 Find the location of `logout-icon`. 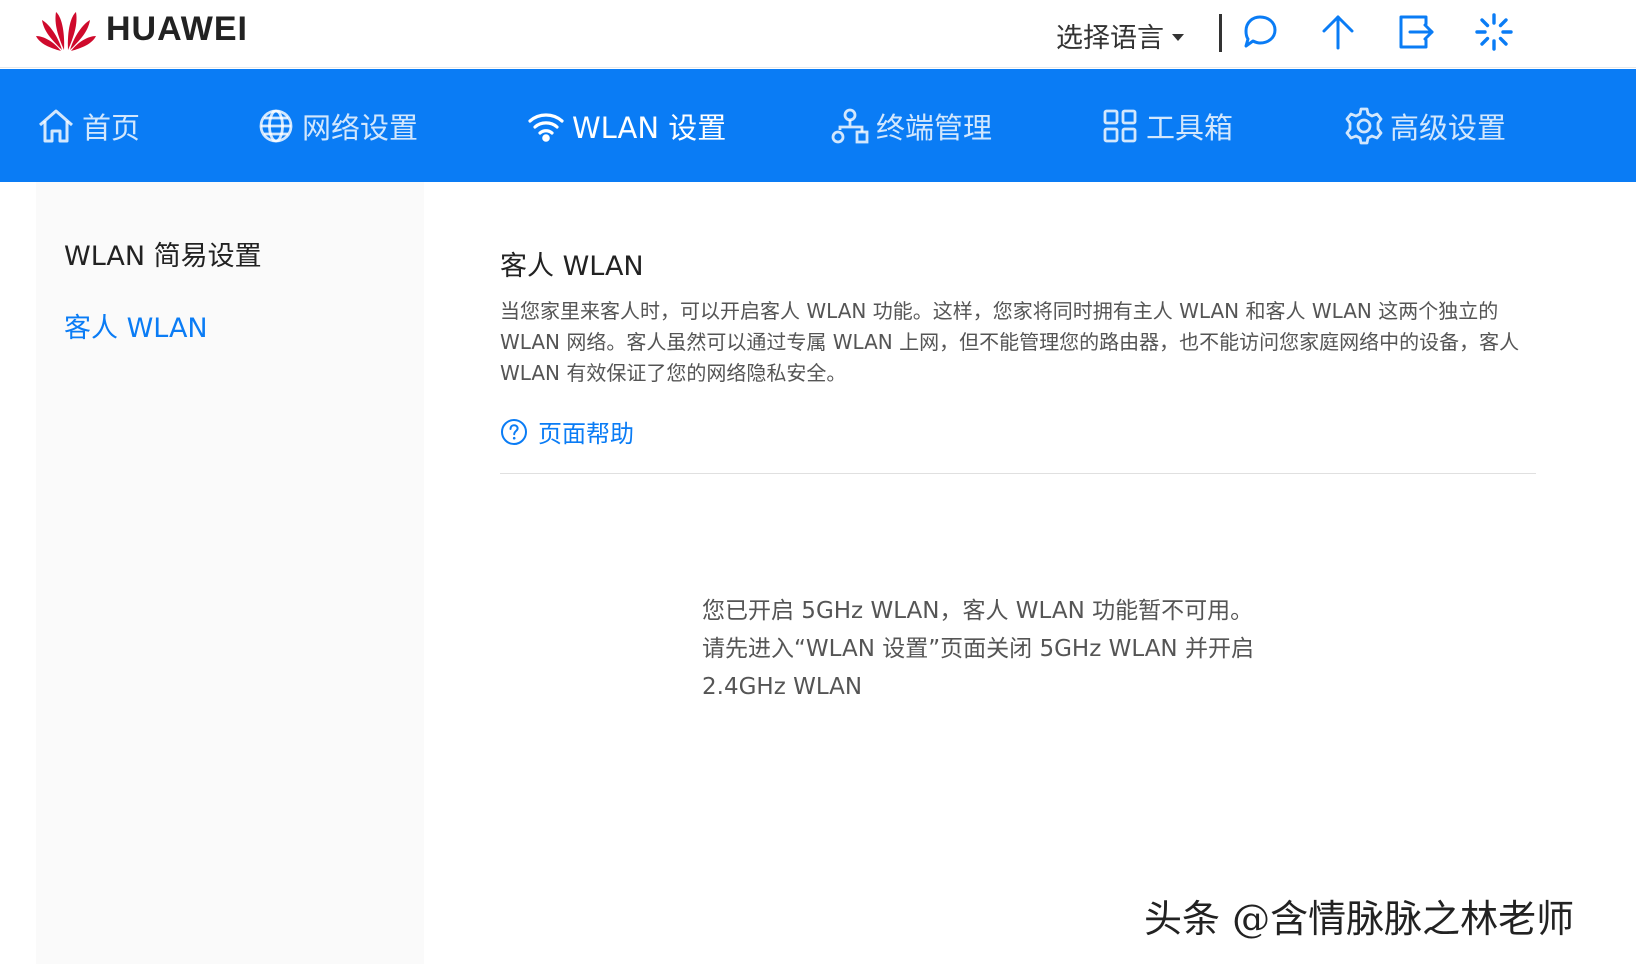

logout-icon is located at coordinates (1416, 32).